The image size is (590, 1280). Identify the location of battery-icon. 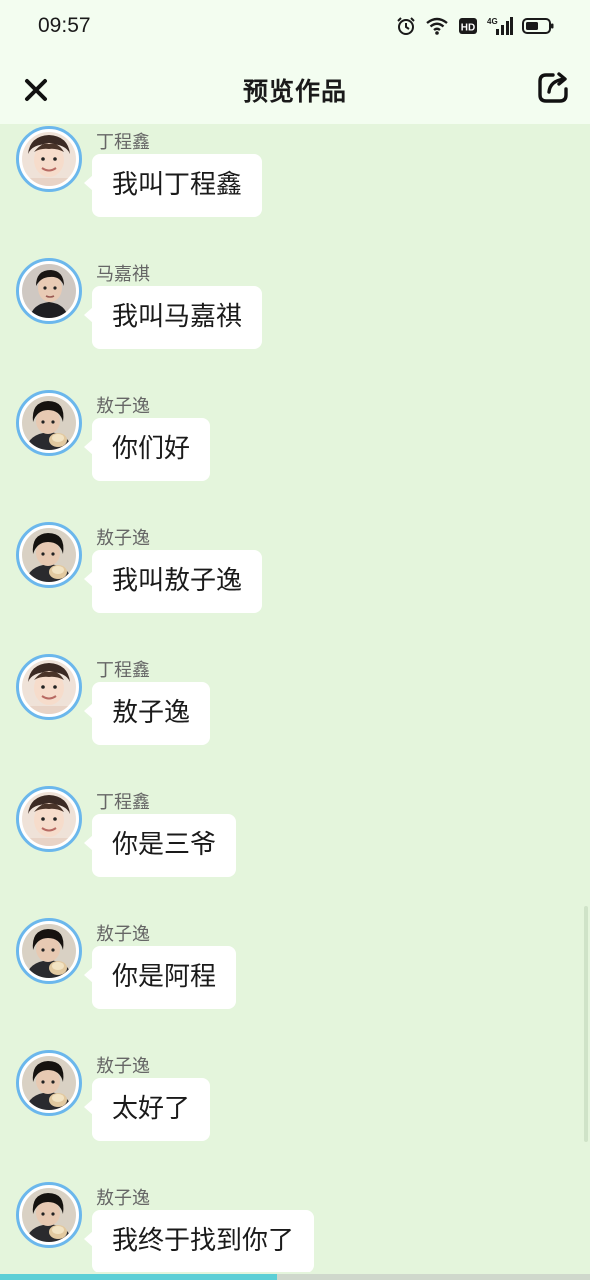
(538, 26).